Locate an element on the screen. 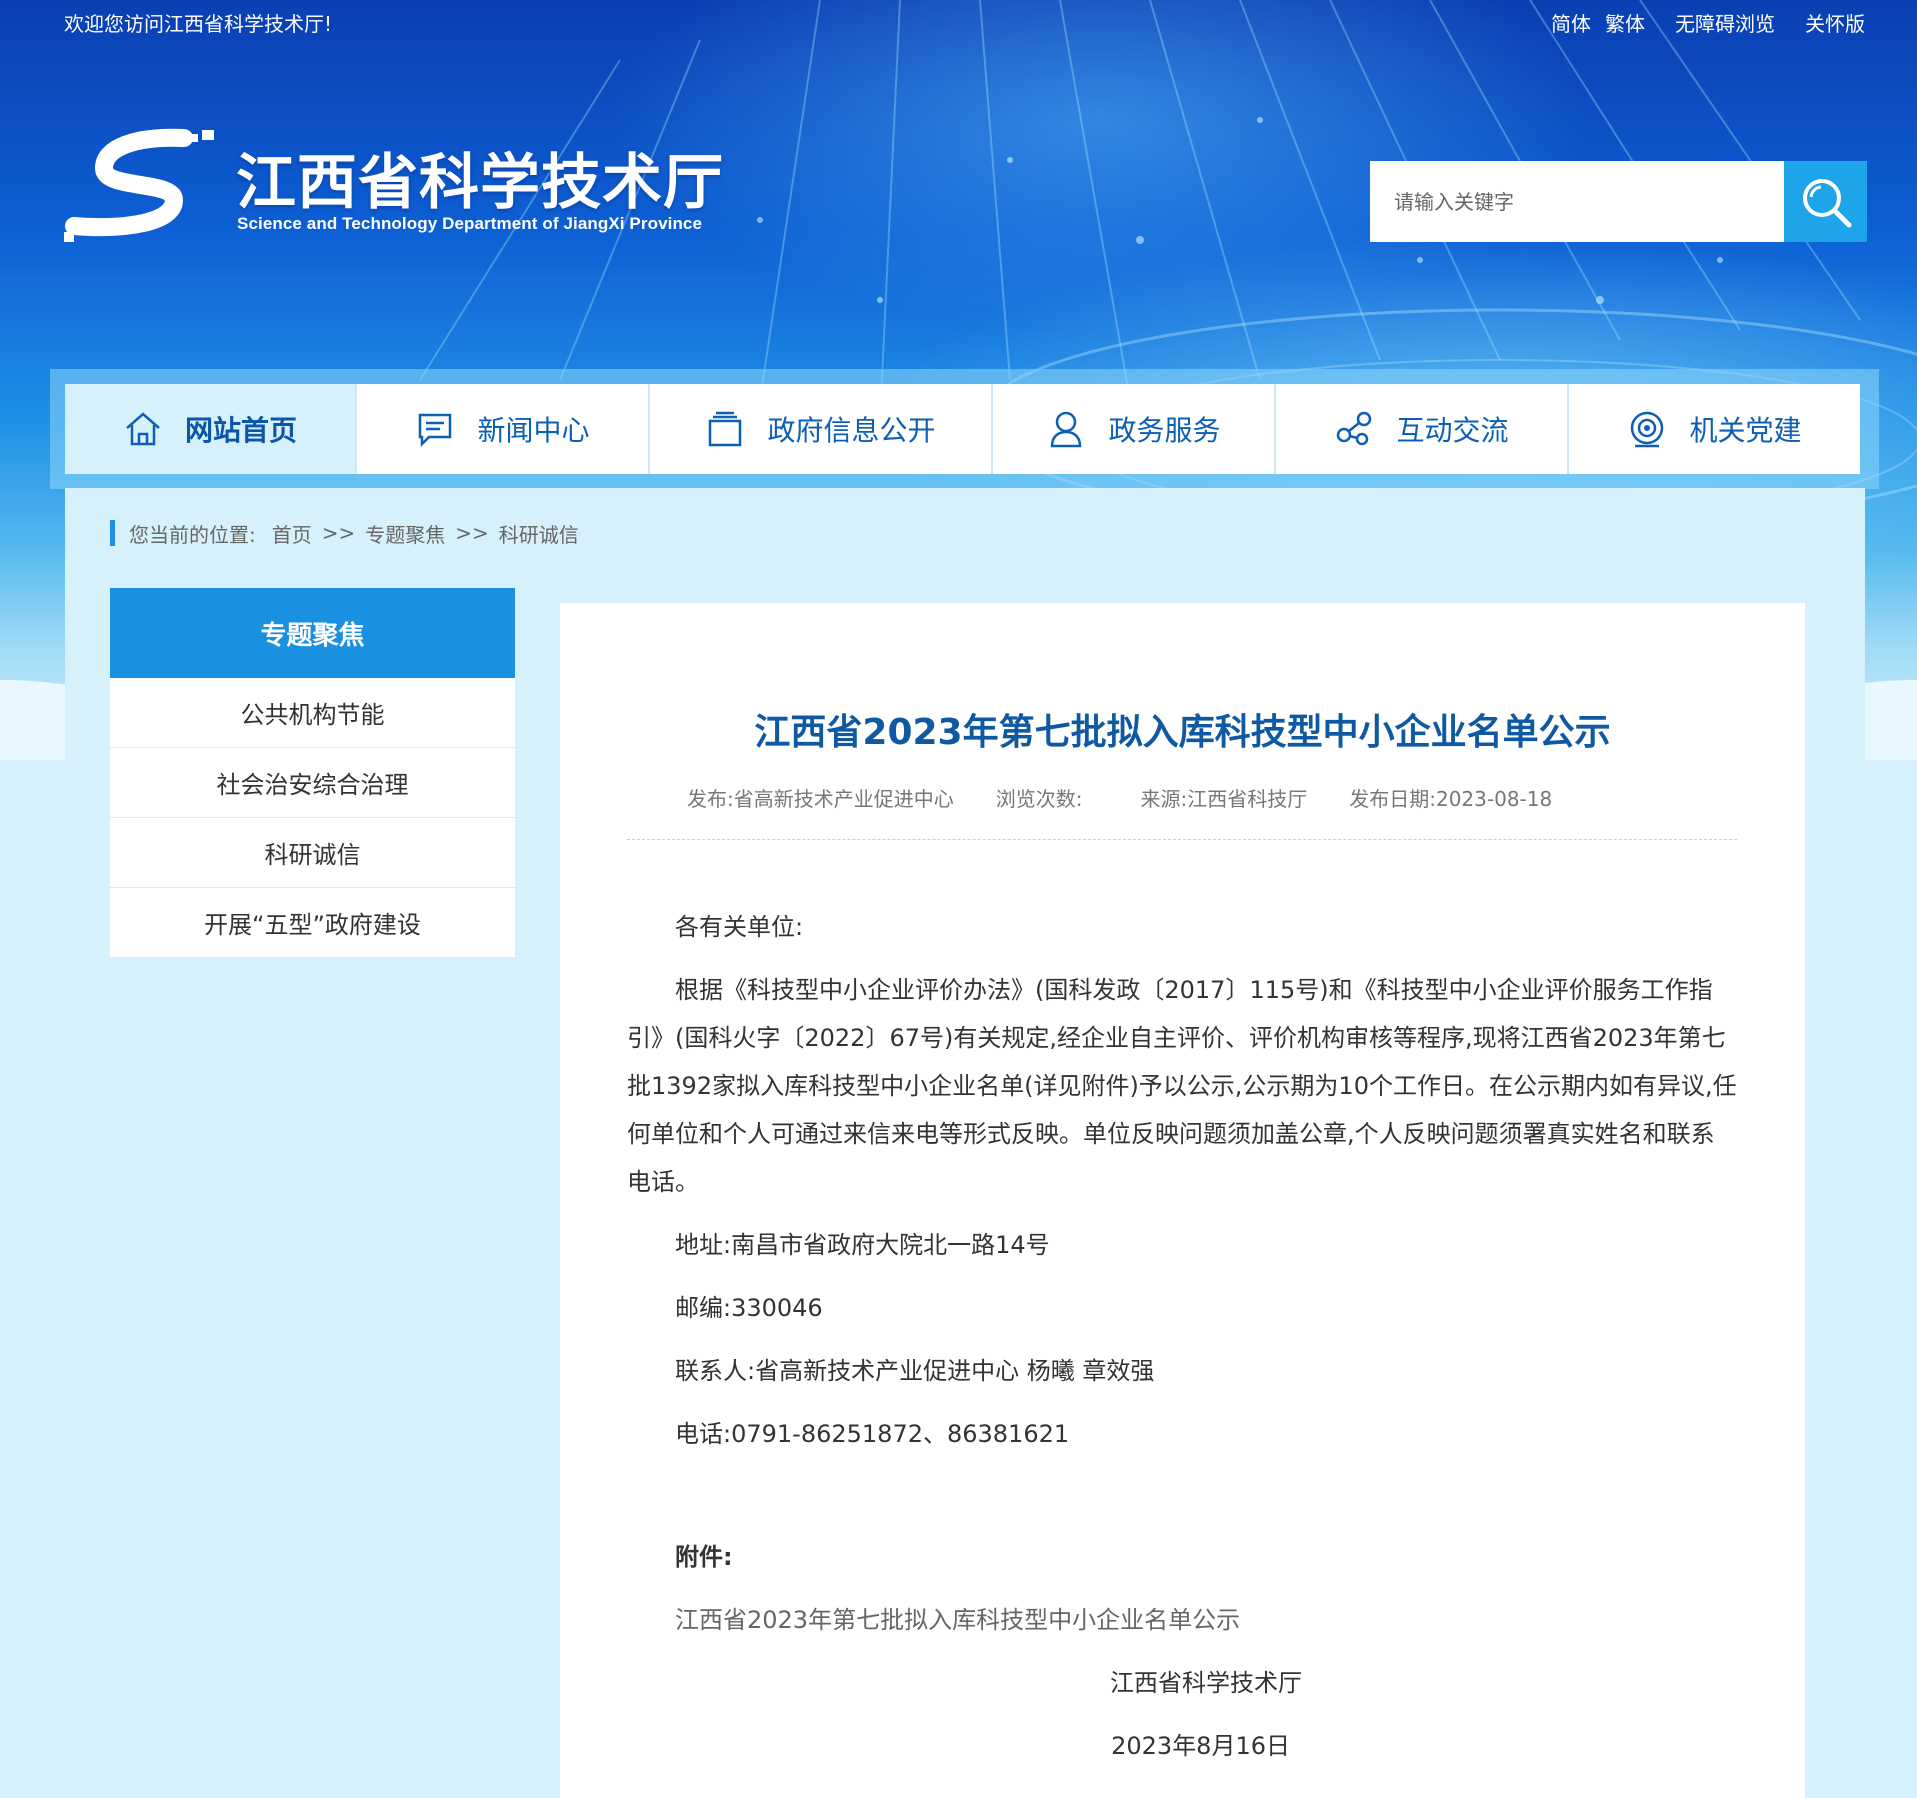 Image resolution: width=1917 pixels, height=1798 pixels. user-icon is located at coordinates (1066, 429).